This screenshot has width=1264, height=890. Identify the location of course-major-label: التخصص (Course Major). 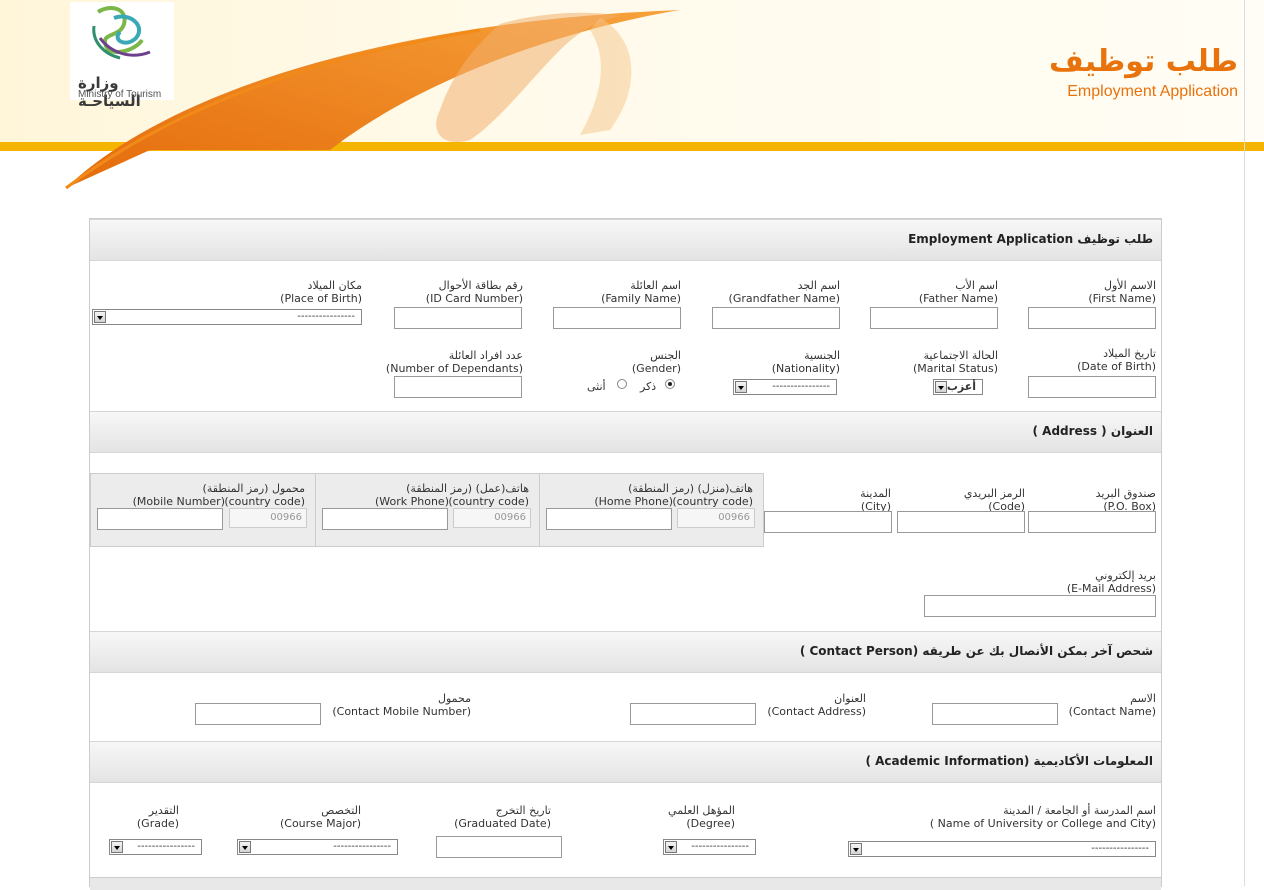
(320, 817).